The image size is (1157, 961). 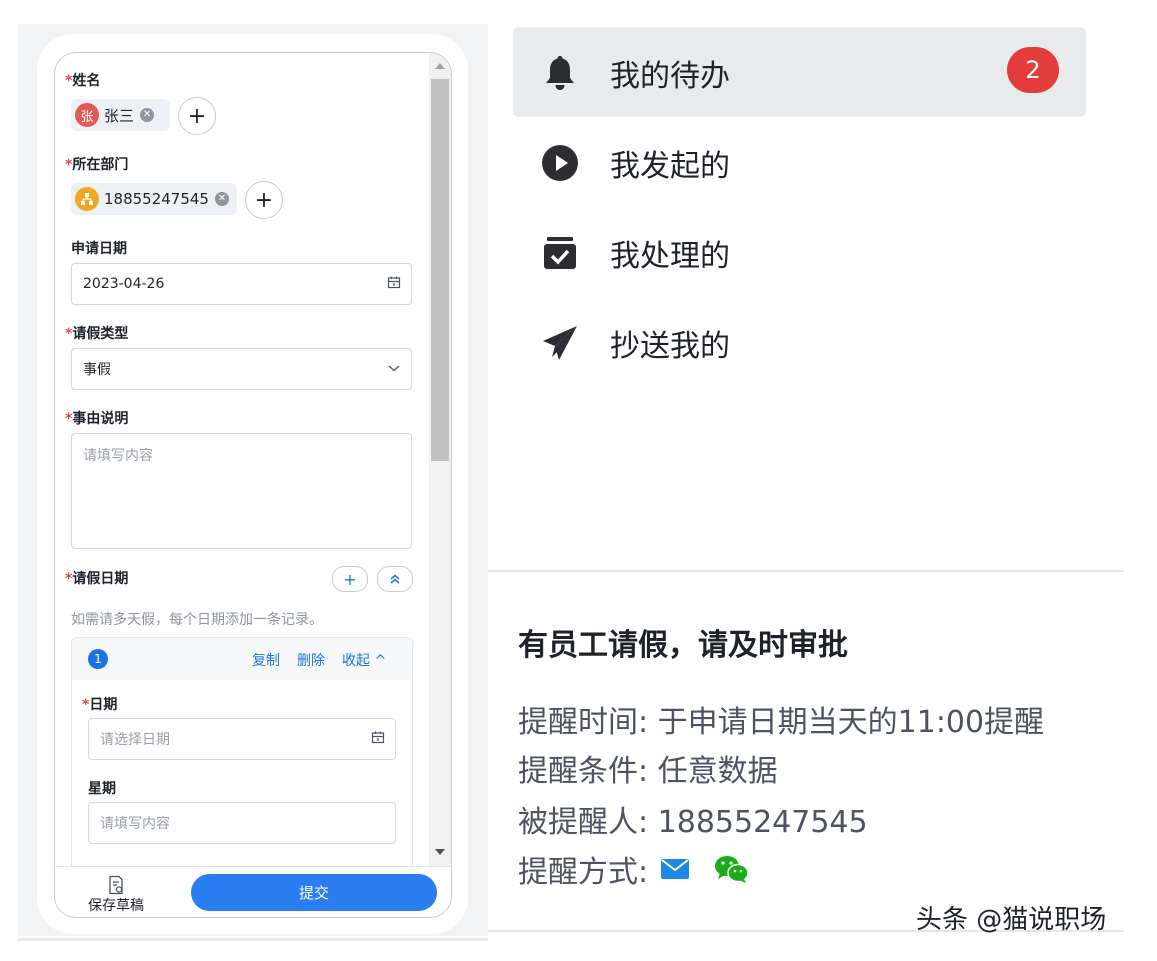 What do you see at coordinates (560, 73) in the screenshot?
I see `bell-icon` at bounding box center [560, 73].